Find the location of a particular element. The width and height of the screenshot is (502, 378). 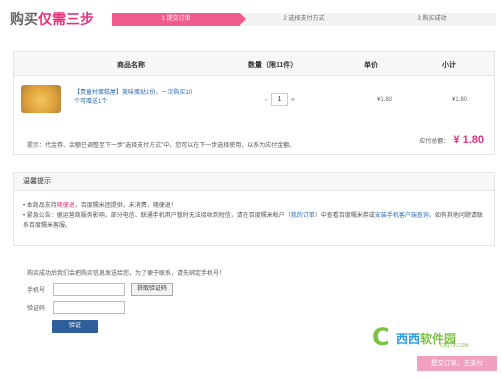

title-part1: 购买 is located at coordinates (24, 19).